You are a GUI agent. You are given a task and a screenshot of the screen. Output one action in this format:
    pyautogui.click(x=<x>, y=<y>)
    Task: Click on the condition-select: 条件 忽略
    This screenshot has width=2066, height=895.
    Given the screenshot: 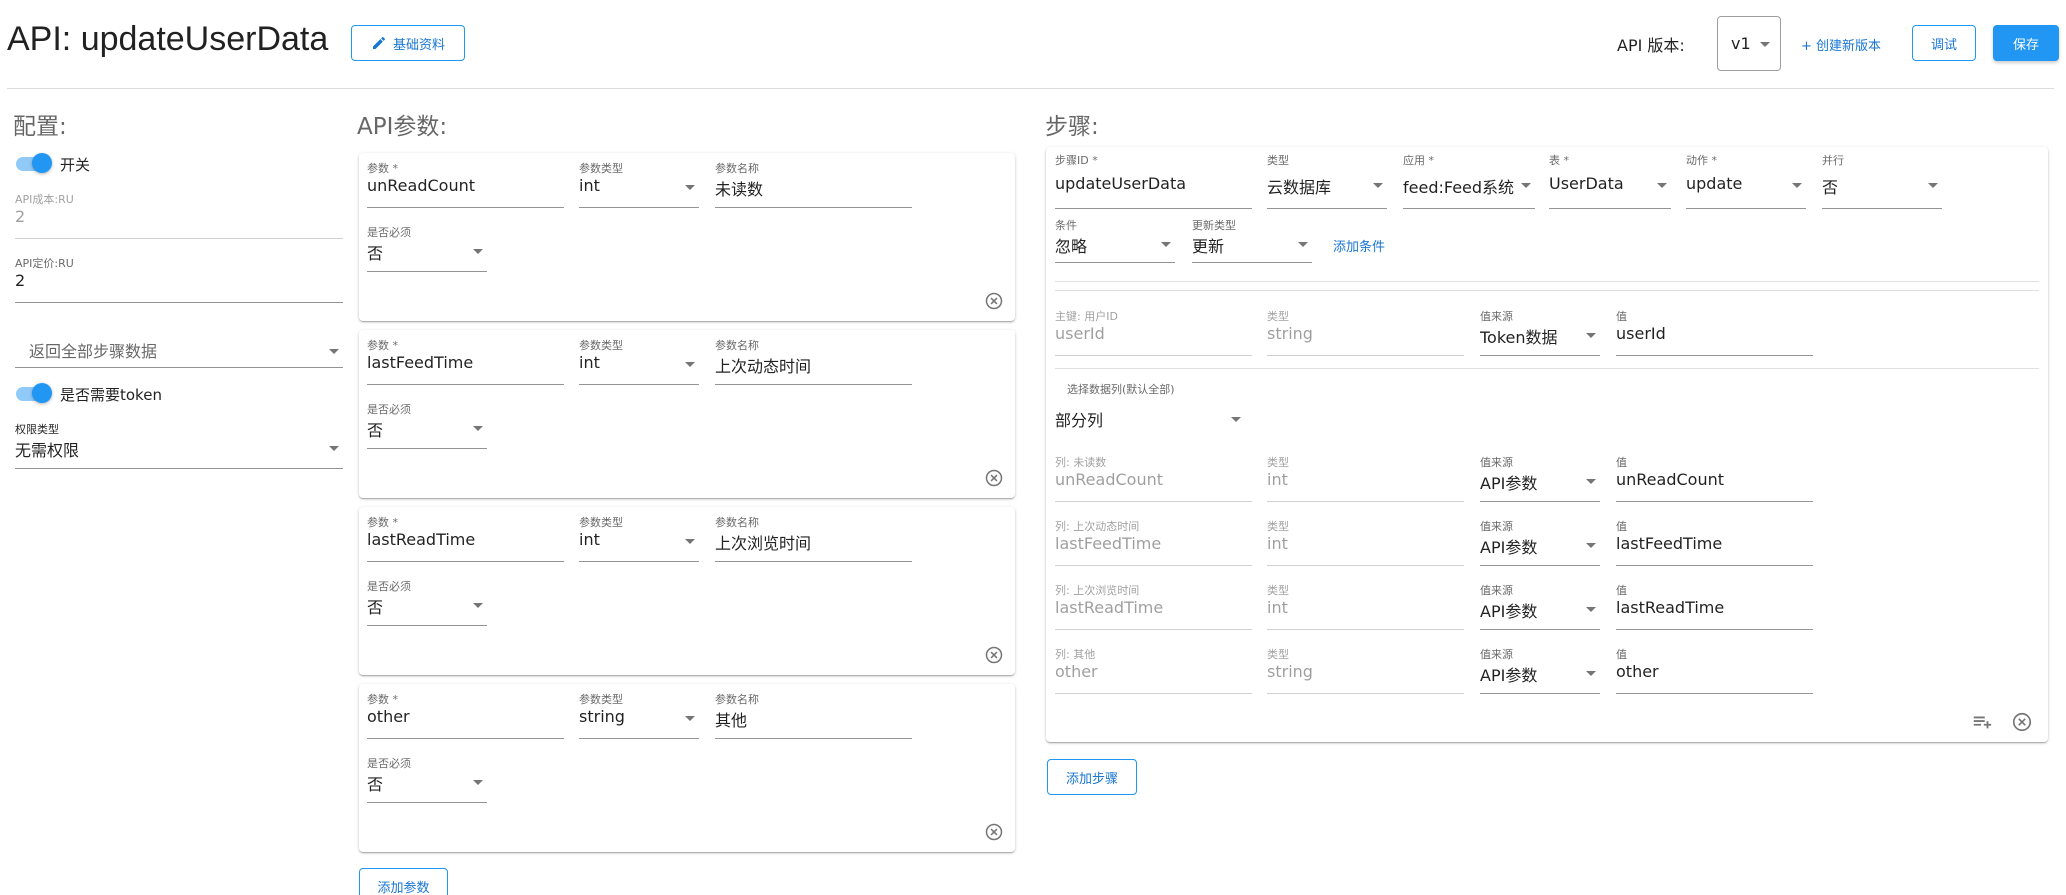 What is the action you would take?
    pyautogui.click(x=1115, y=240)
    